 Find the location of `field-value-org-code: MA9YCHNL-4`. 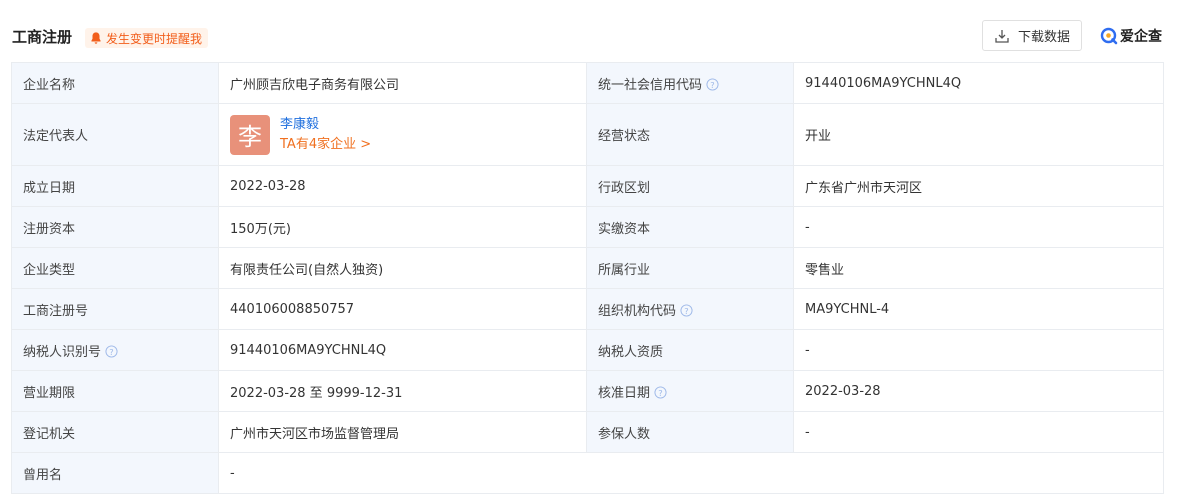

field-value-org-code: MA9YCHNL-4 is located at coordinates (978, 309).